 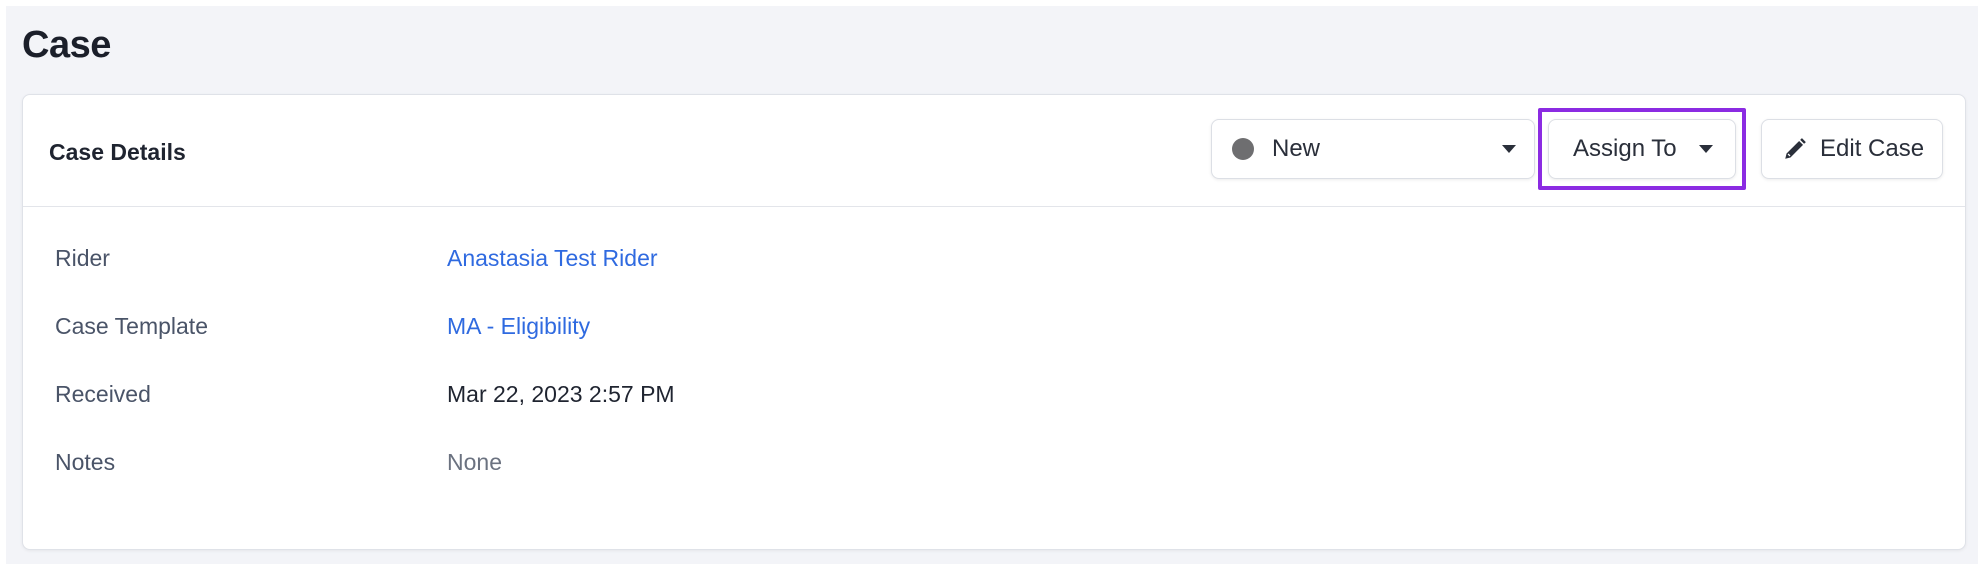 What do you see at coordinates (474, 462) in the screenshot?
I see `notes-value: None` at bounding box center [474, 462].